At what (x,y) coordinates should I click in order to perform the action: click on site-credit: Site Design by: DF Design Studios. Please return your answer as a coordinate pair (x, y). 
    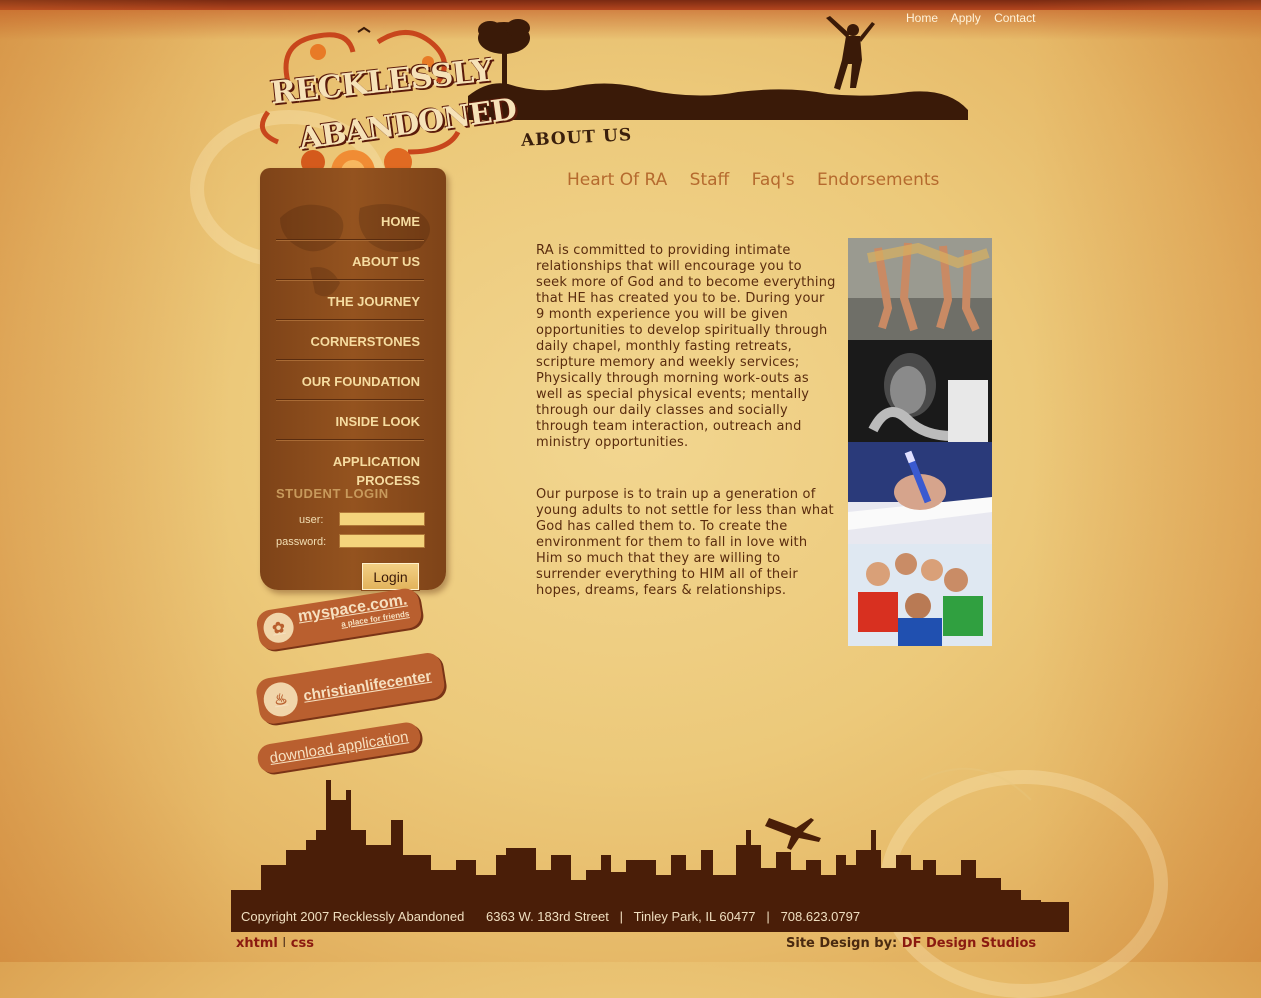
    Looking at the image, I should click on (911, 943).